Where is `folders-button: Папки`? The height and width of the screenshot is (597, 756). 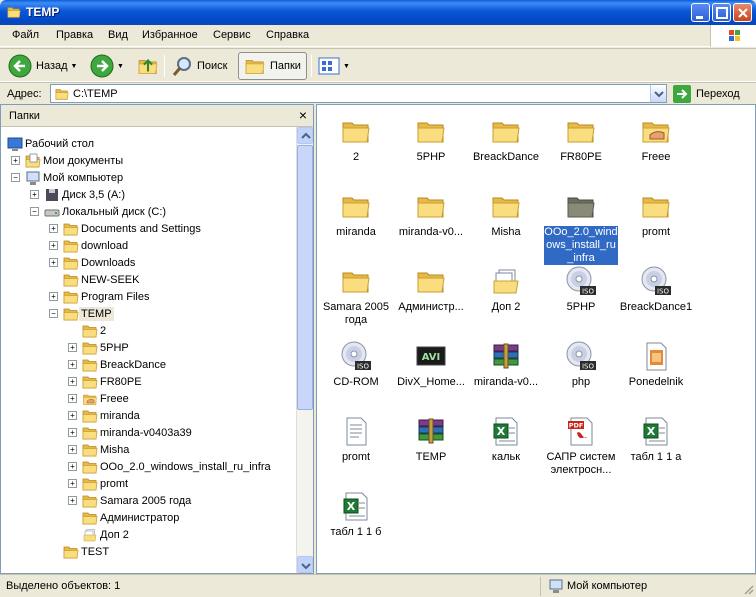 folders-button: Папки is located at coordinates (272, 66).